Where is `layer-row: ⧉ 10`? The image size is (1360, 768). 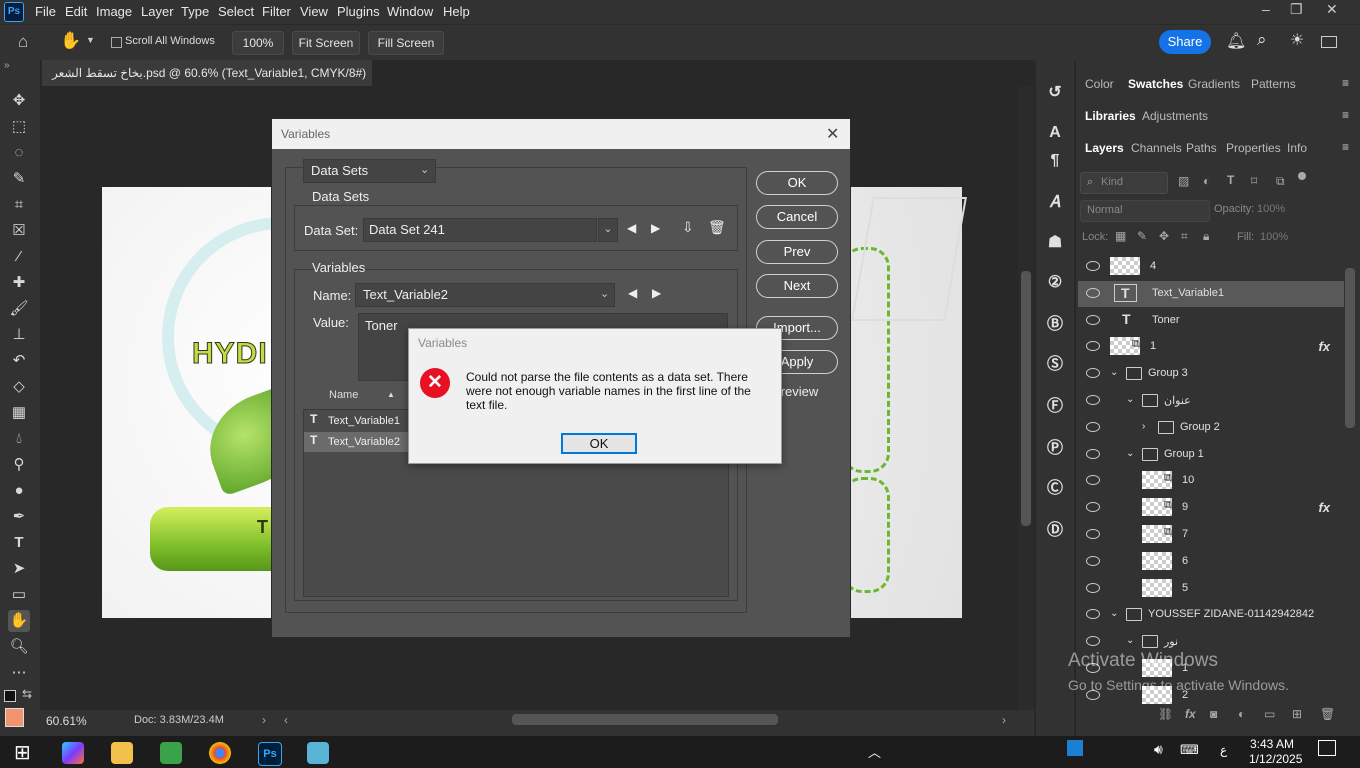
layer-row: ⧉ 10 is located at coordinates (1211, 481).